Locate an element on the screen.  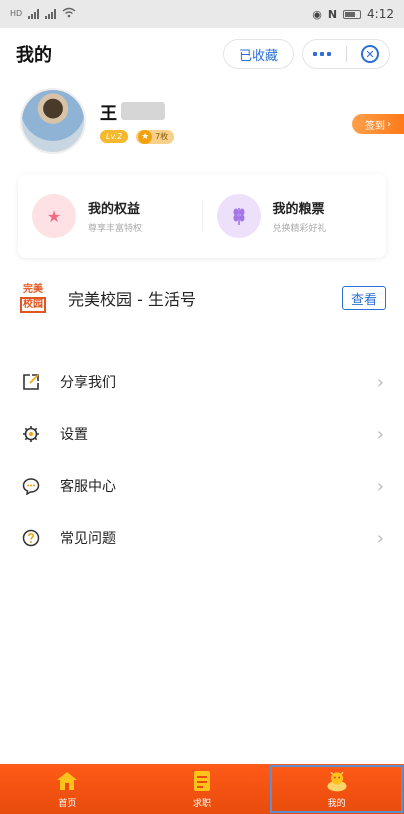
benefit-text: 我的粮票 兑换精彩好礼 is located at coordinates (300, 216).